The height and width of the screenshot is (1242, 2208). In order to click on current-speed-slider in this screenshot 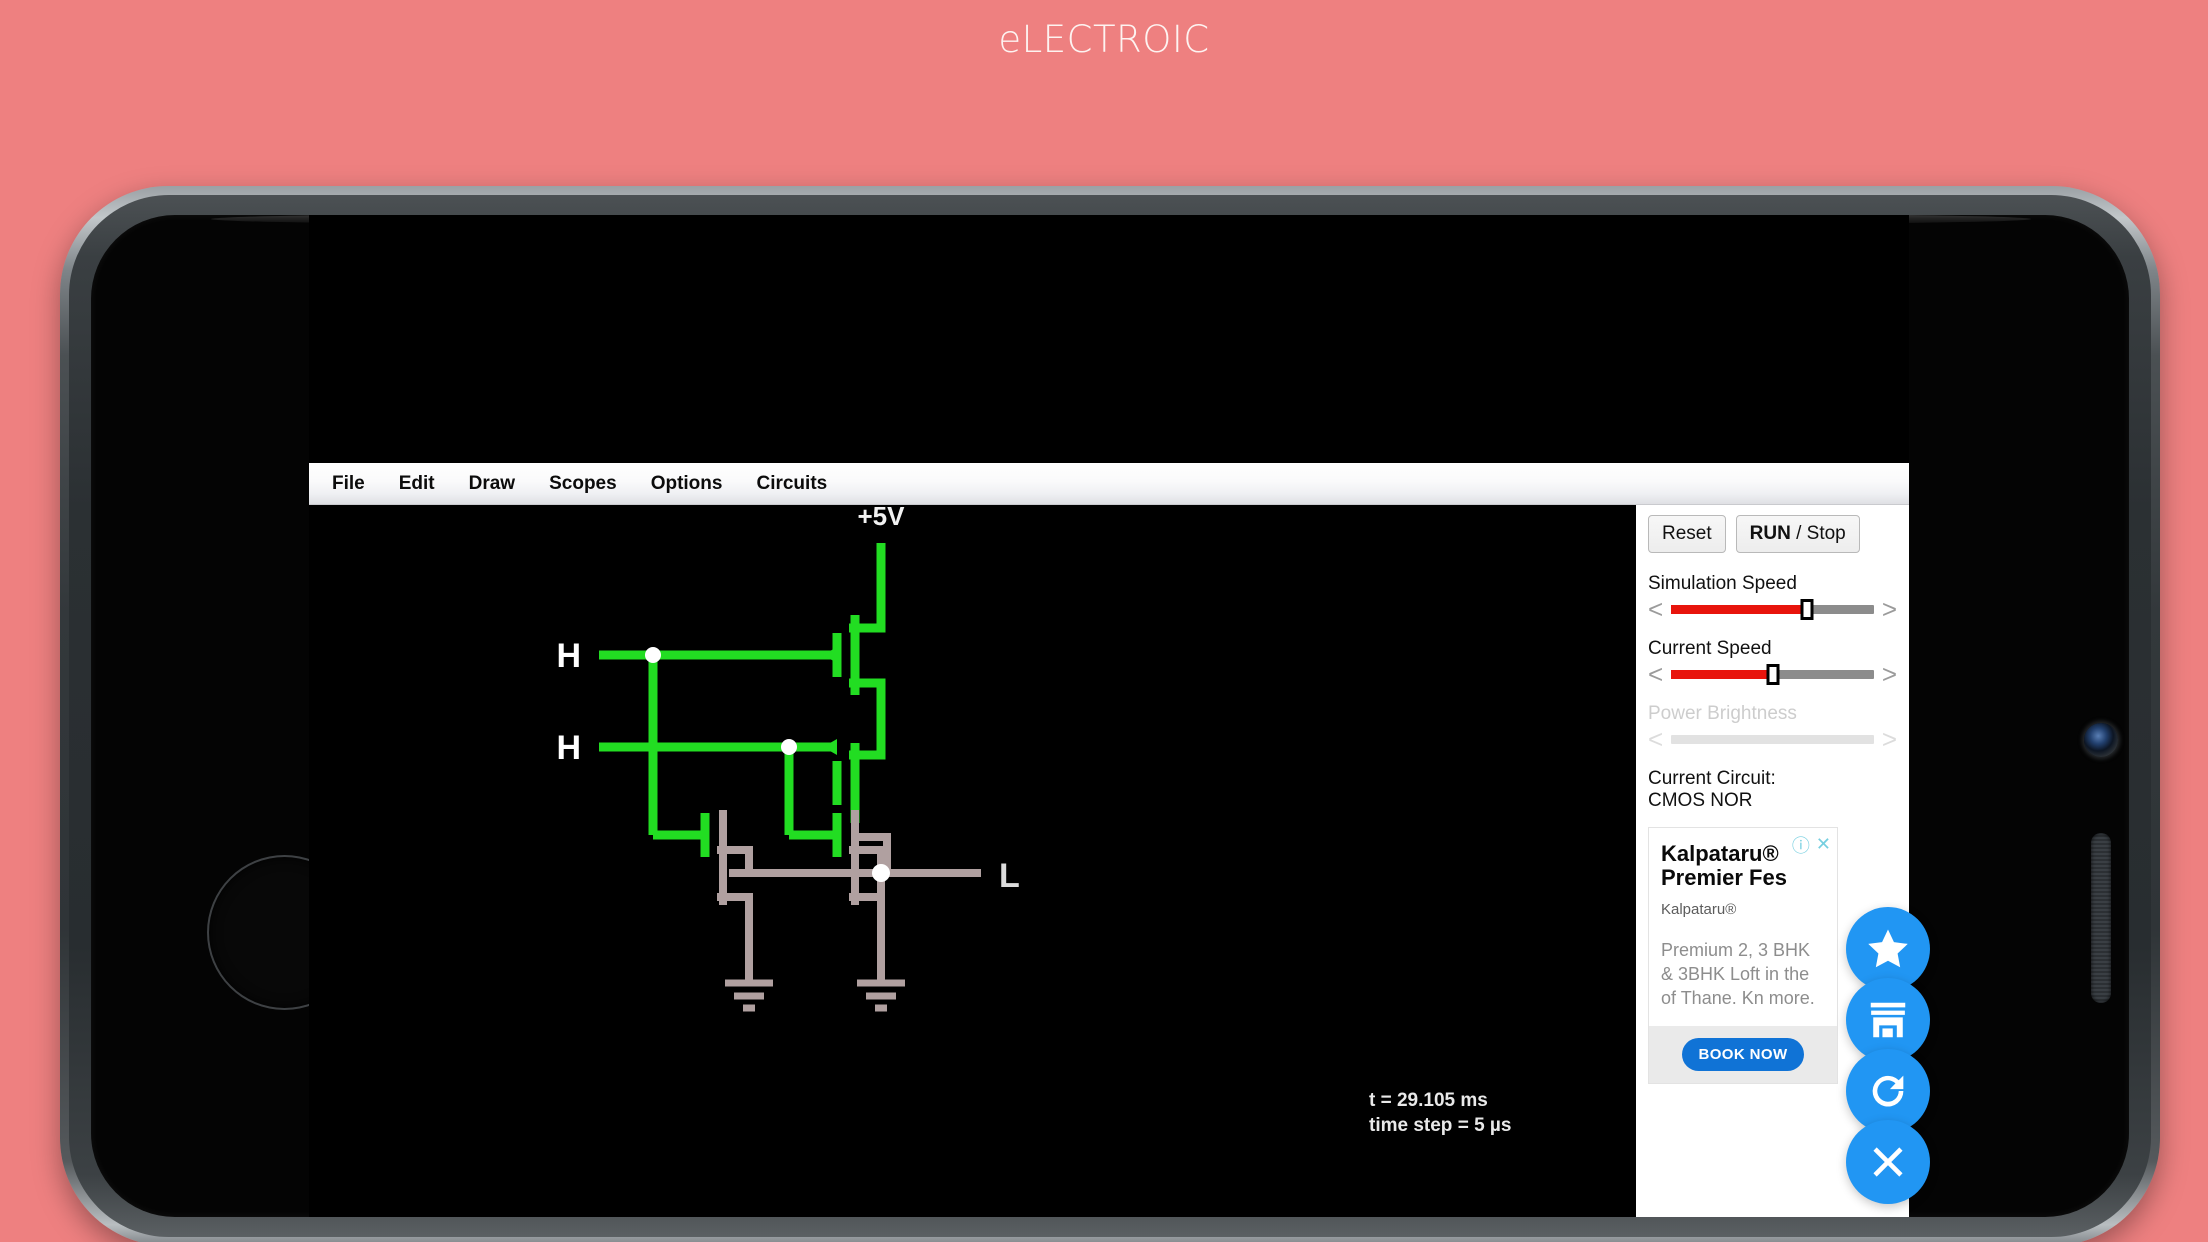, I will do `click(1772, 674)`.